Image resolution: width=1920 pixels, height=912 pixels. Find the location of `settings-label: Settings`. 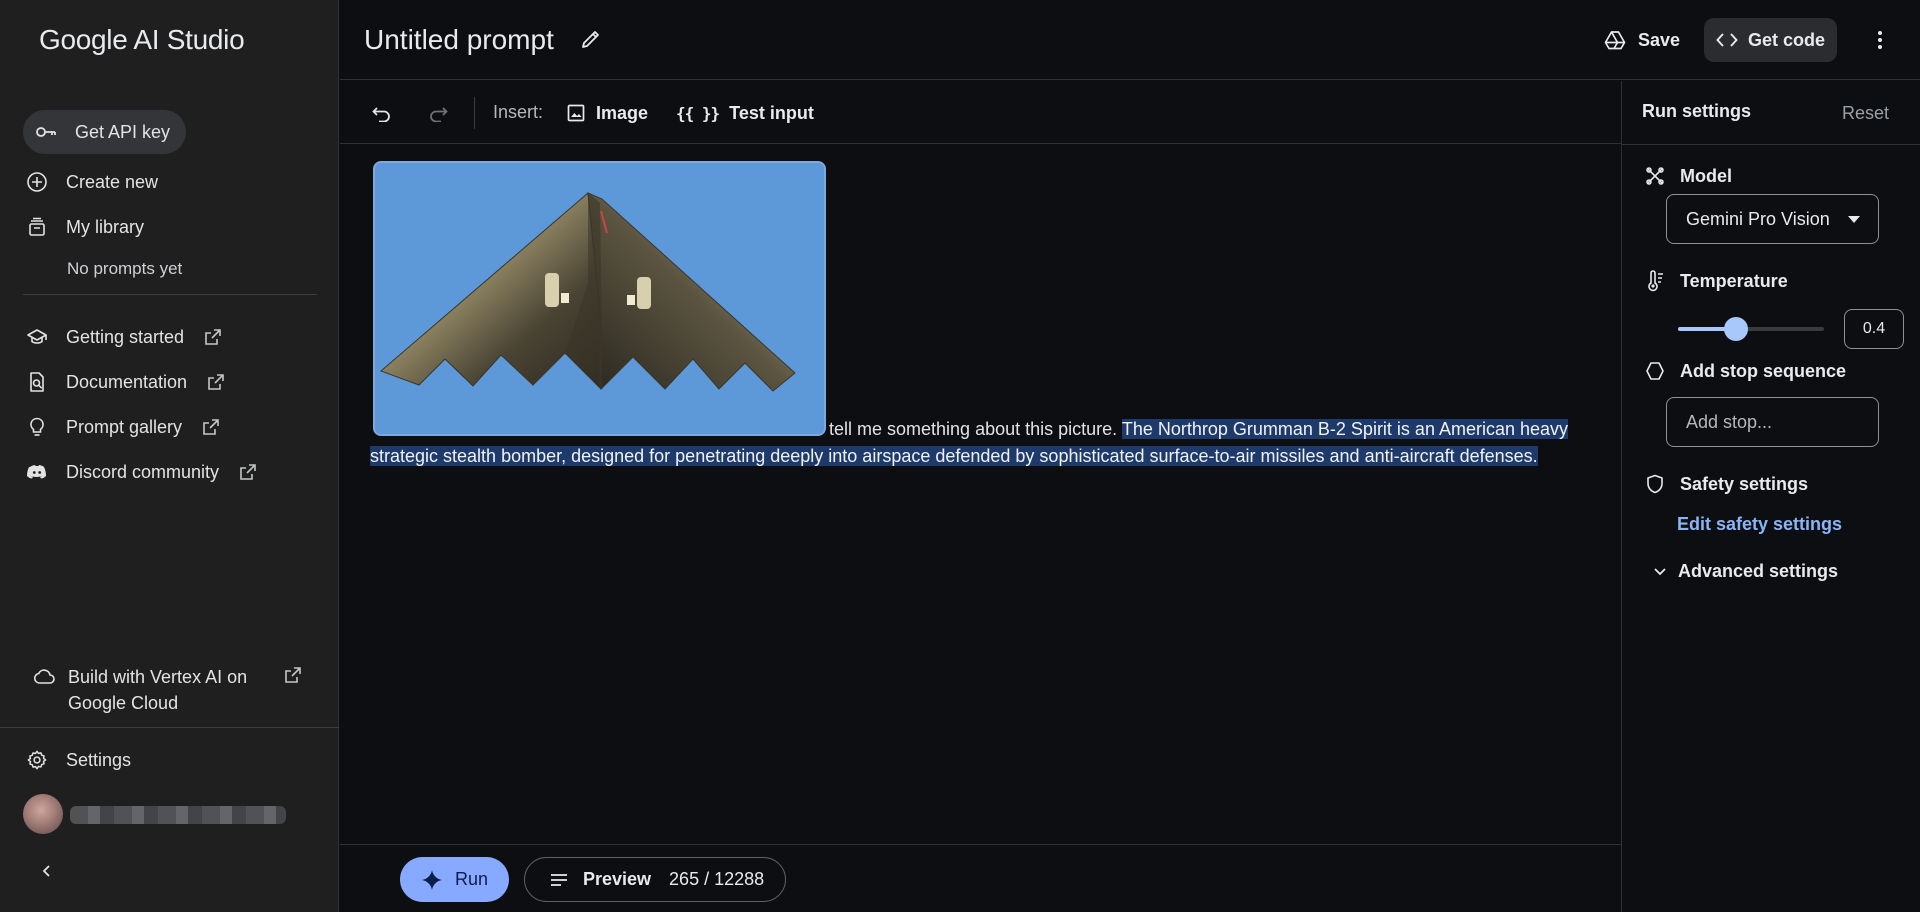

settings-label: Settings is located at coordinates (99, 759).